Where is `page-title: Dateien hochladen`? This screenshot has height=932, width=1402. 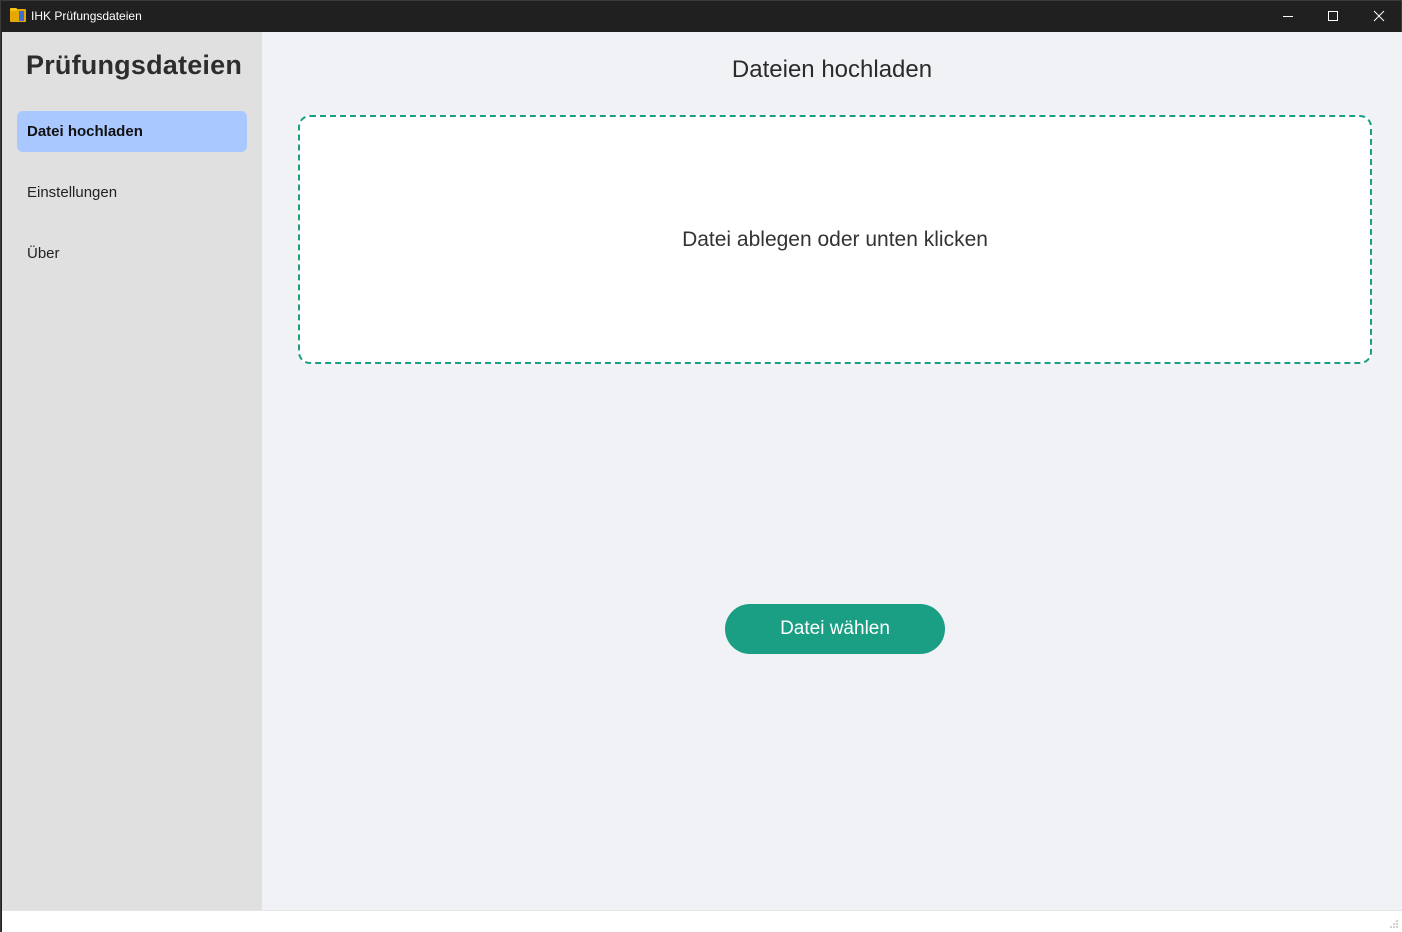 page-title: Dateien hochladen is located at coordinates (832, 69).